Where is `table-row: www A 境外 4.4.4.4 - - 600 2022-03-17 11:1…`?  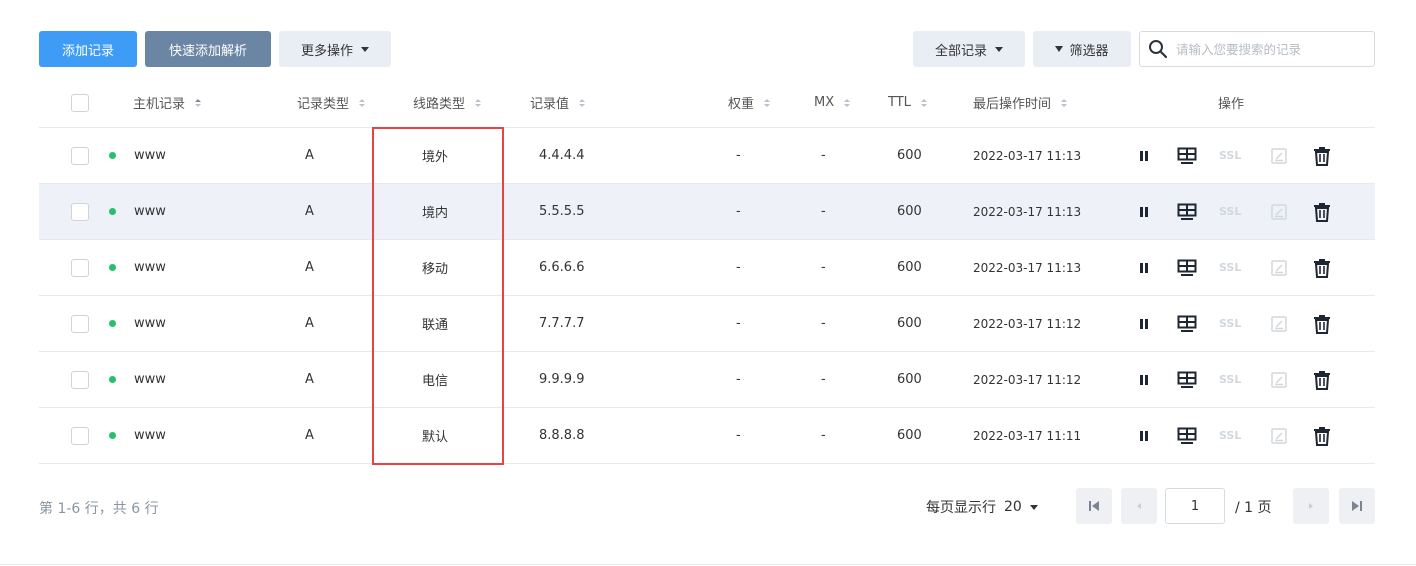
table-row: www A 境外 4.4.4.4 - - 600 2022-03-17 11:1… is located at coordinates (707, 156).